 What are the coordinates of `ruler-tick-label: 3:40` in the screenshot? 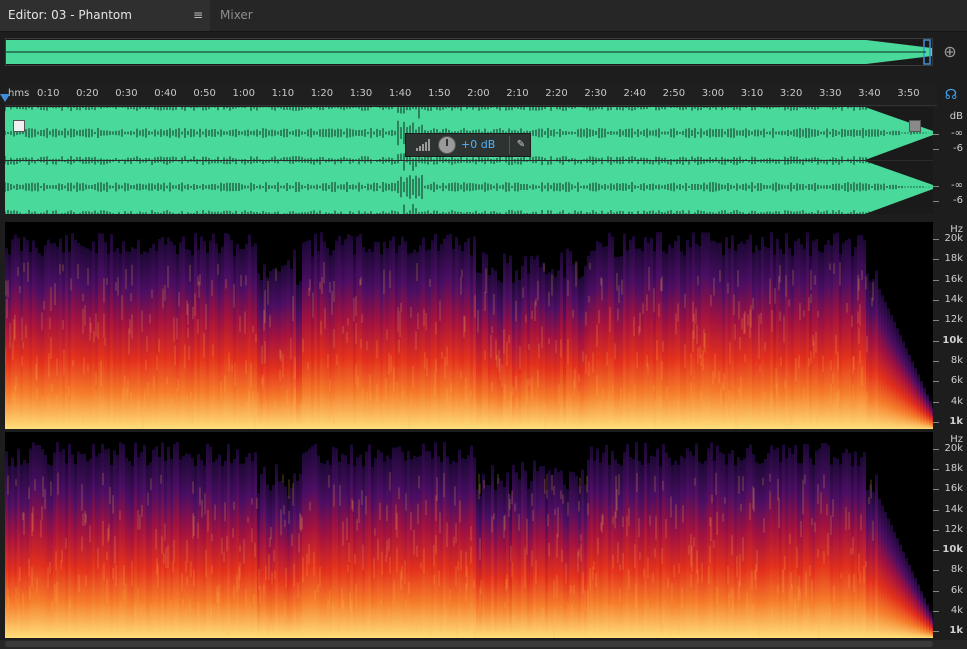 It's located at (869, 93).